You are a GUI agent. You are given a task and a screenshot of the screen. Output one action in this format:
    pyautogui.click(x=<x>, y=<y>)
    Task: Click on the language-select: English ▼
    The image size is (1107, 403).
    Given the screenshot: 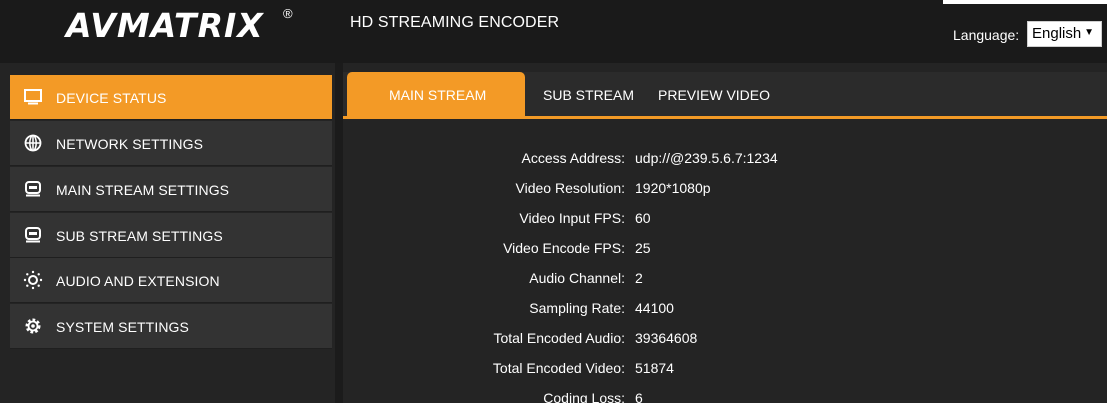 What is the action you would take?
    pyautogui.click(x=1064, y=34)
    